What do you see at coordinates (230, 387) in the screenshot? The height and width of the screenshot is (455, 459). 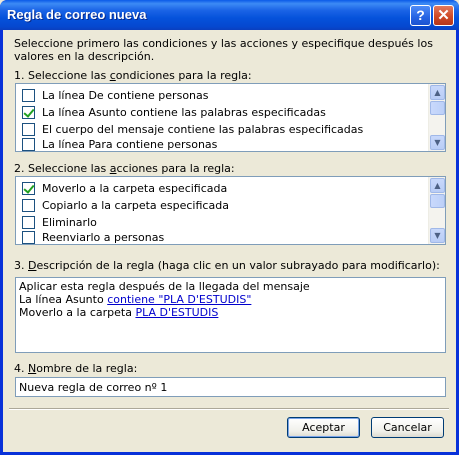 I see `rule-name-input` at bounding box center [230, 387].